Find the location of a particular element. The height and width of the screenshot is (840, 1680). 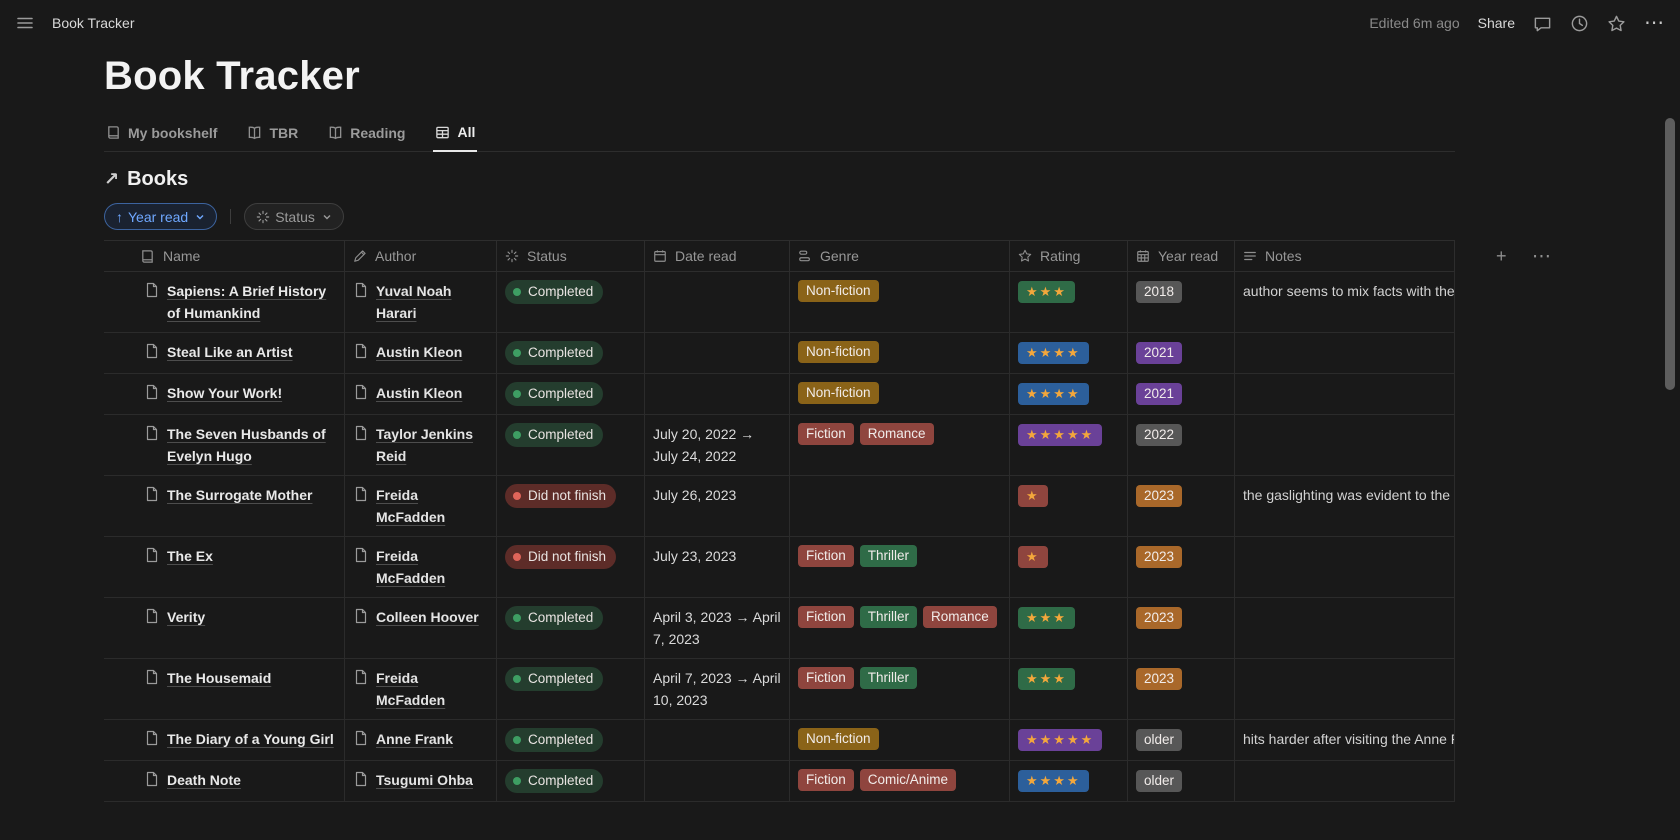

author-cell: Yuval Noah Harari is located at coordinates (421, 302).